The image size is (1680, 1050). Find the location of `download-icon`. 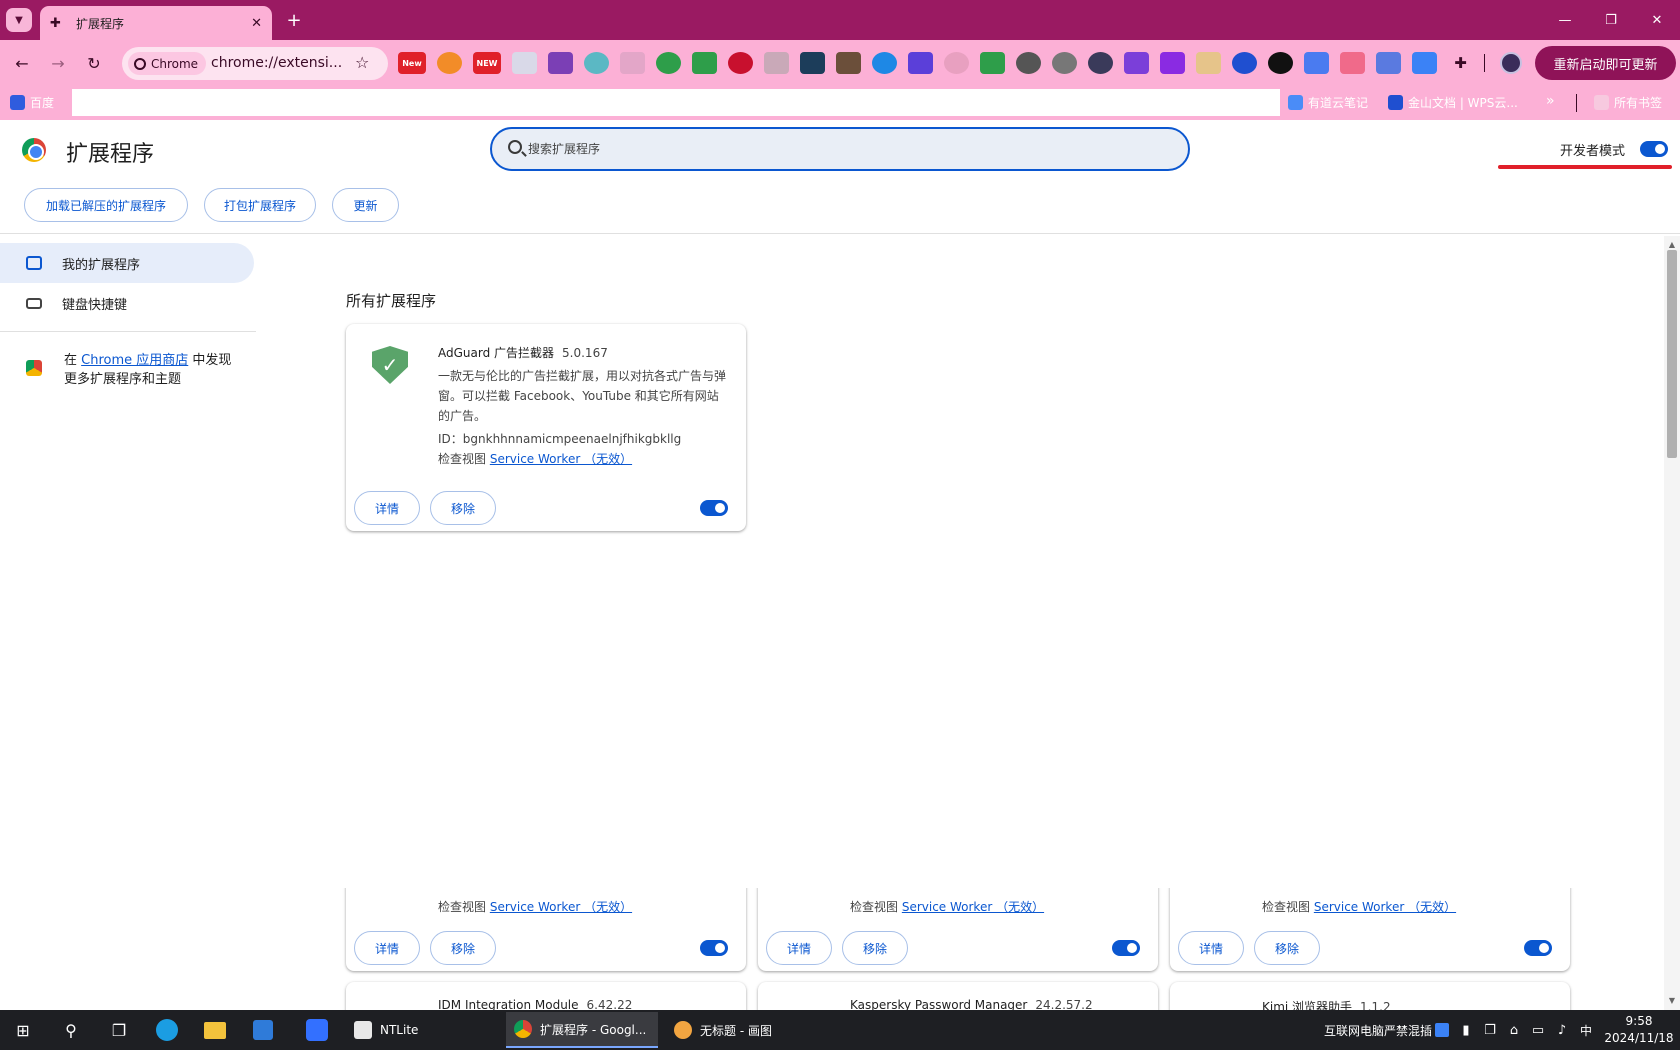

download-icon is located at coordinates (704, 63).